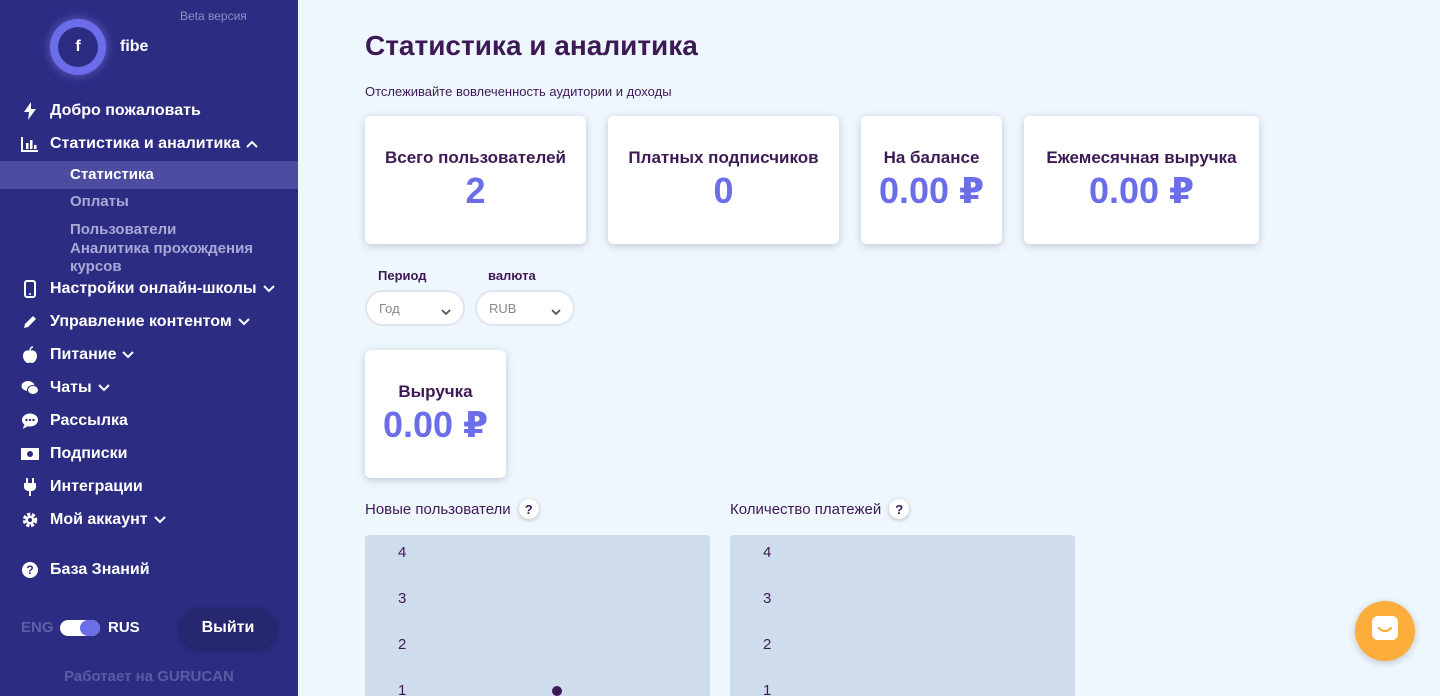 The height and width of the screenshot is (696, 1440). I want to click on stat-card-value: 0, so click(723, 190).